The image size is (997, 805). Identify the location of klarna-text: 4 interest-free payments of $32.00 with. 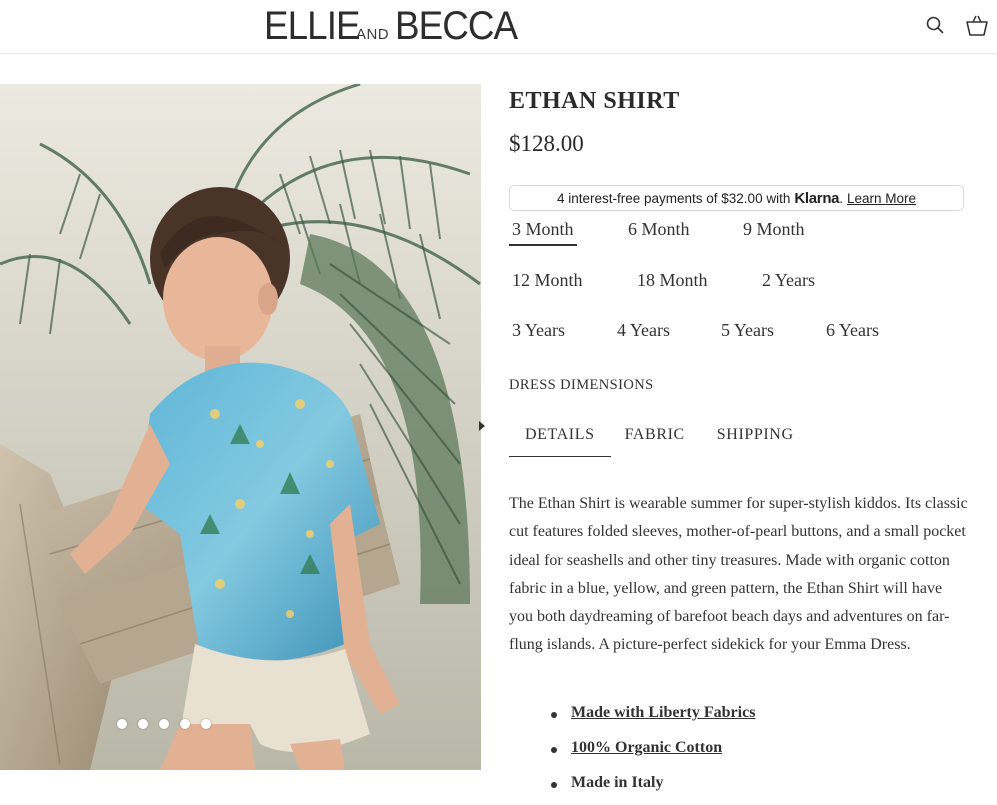
(673, 198).